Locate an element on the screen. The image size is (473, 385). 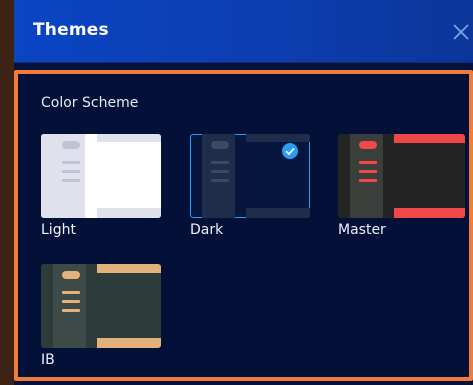
theme-option-master: Master is located at coordinates (401, 186).